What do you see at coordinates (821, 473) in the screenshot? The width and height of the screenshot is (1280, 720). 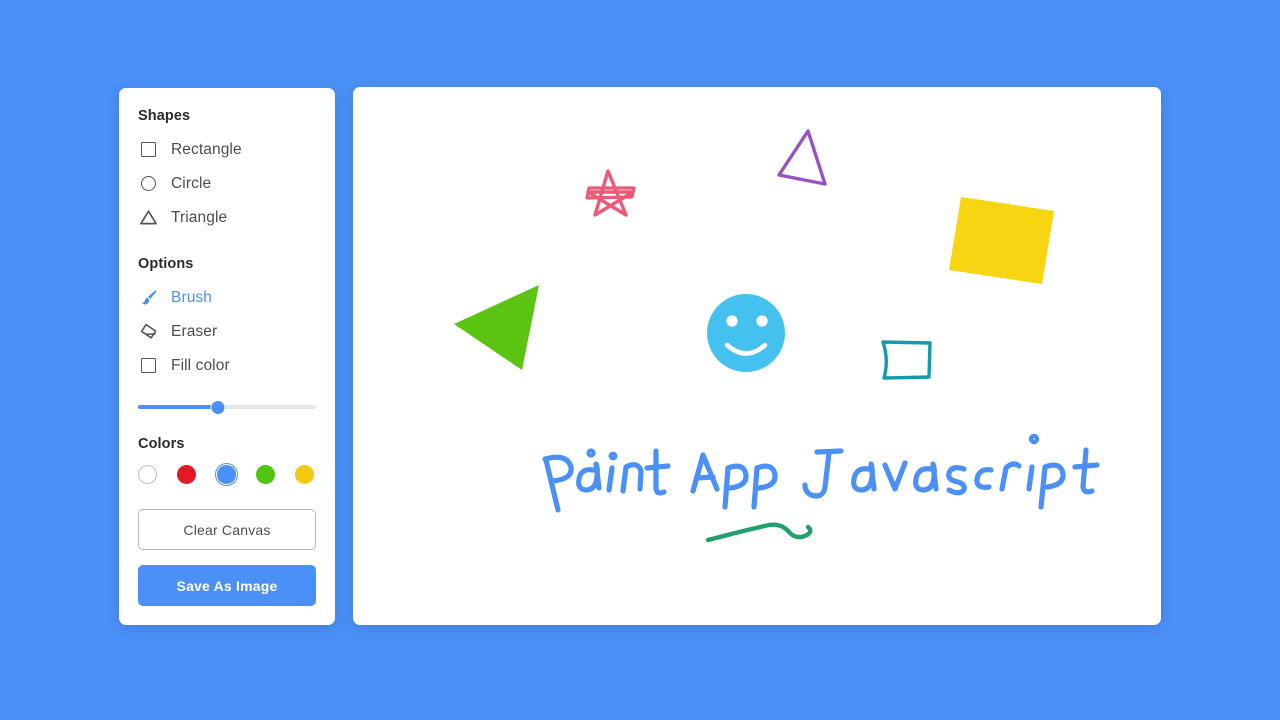 I see `drawing-handwritten-text` at bounding box center [821, 473].